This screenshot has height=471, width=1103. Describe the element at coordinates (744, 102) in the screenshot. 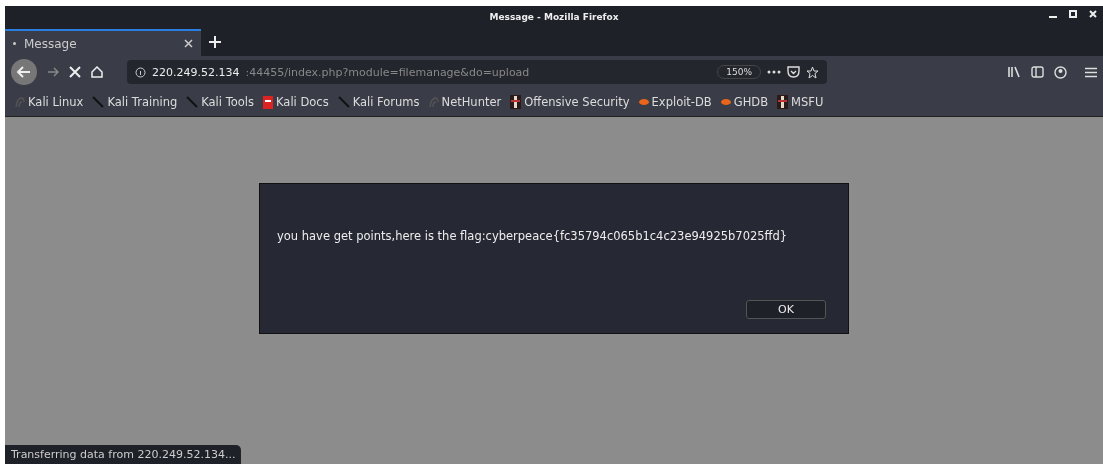

I see `bookmark: GHDB` at that location.